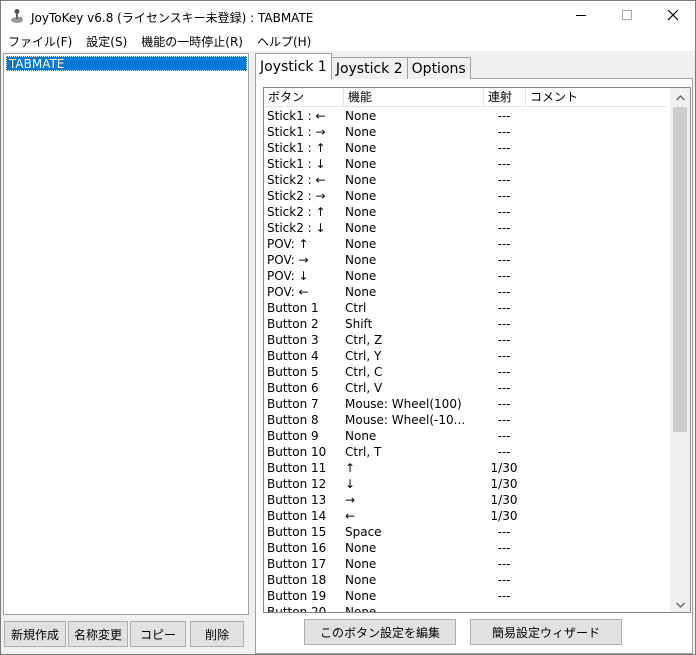  What do you see at coordinates (40, 41) in the screenshot?
I see `menu-file: ファイル(F)` at bounding box center [40, 41].